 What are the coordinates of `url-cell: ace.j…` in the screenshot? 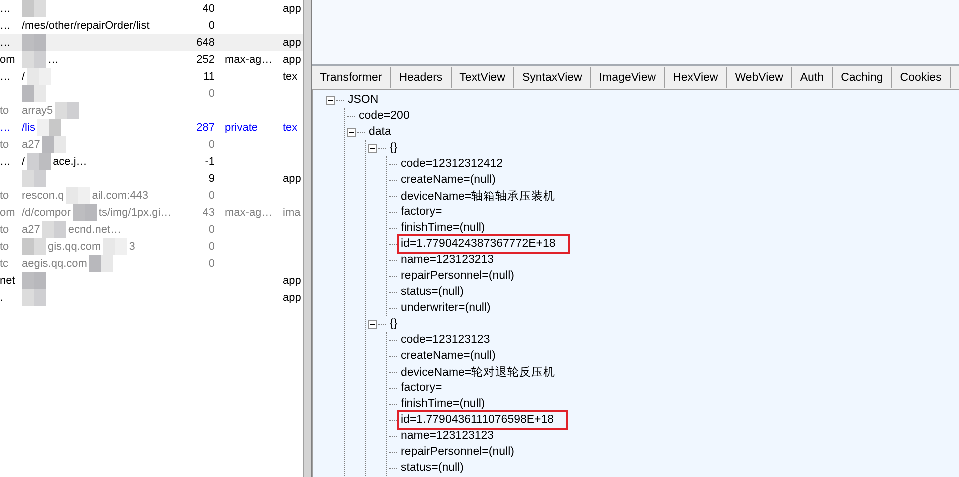 It's located at (70, 162).